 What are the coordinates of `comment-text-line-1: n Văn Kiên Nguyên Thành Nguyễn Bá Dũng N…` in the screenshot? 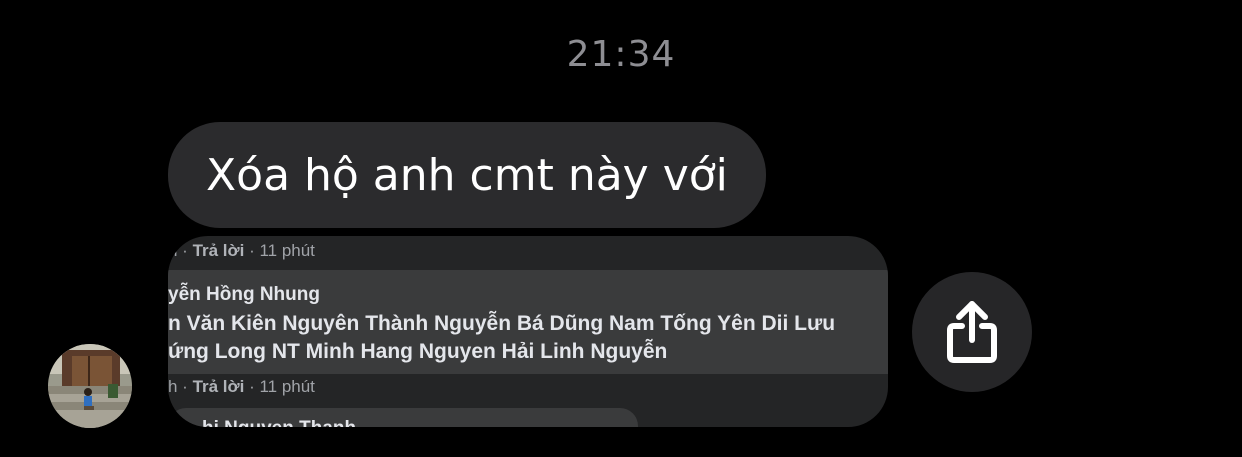 It's located at (502, 323).